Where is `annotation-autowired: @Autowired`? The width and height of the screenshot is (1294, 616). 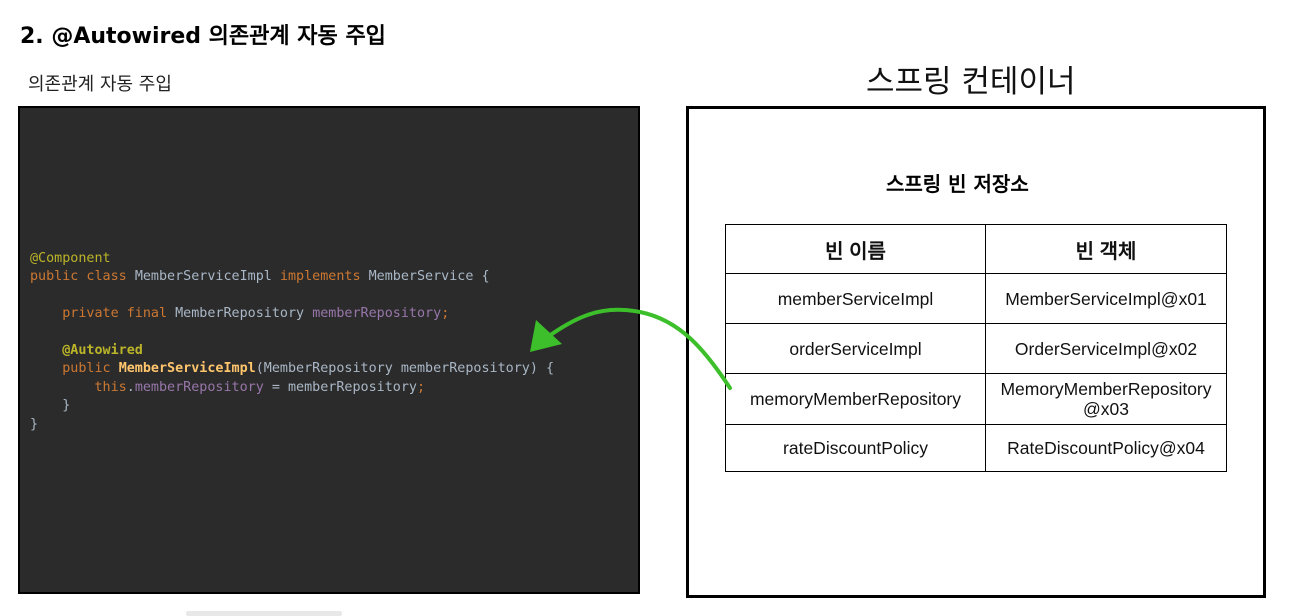
annotation-autowired: @Autowired is located at coordinates (102, 350).